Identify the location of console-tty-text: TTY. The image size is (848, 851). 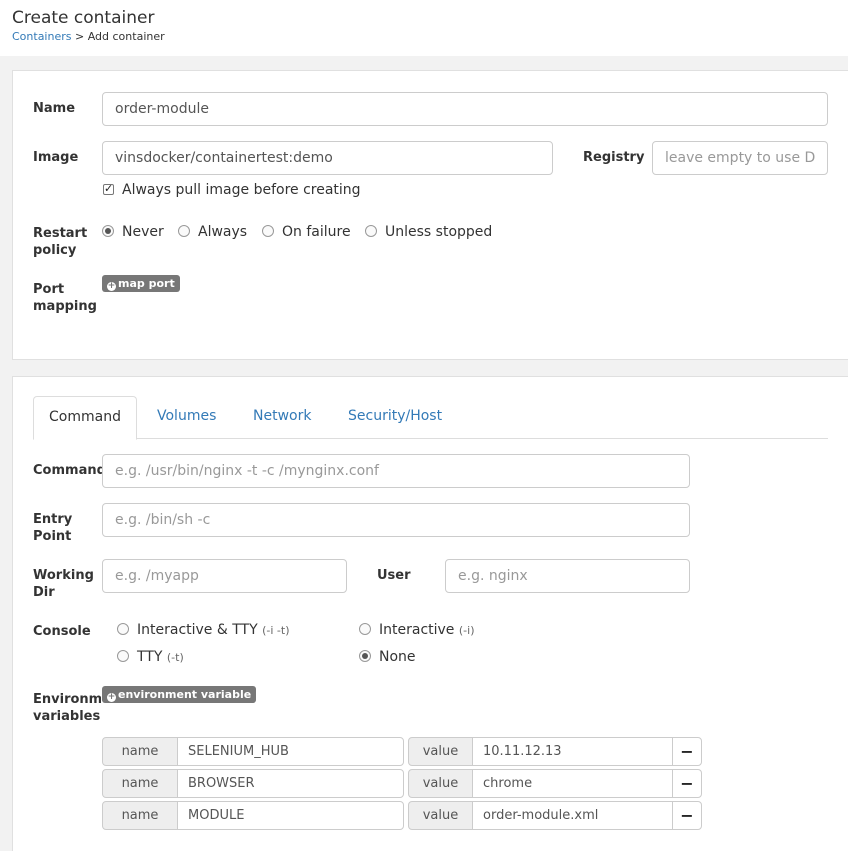
(150, 657).